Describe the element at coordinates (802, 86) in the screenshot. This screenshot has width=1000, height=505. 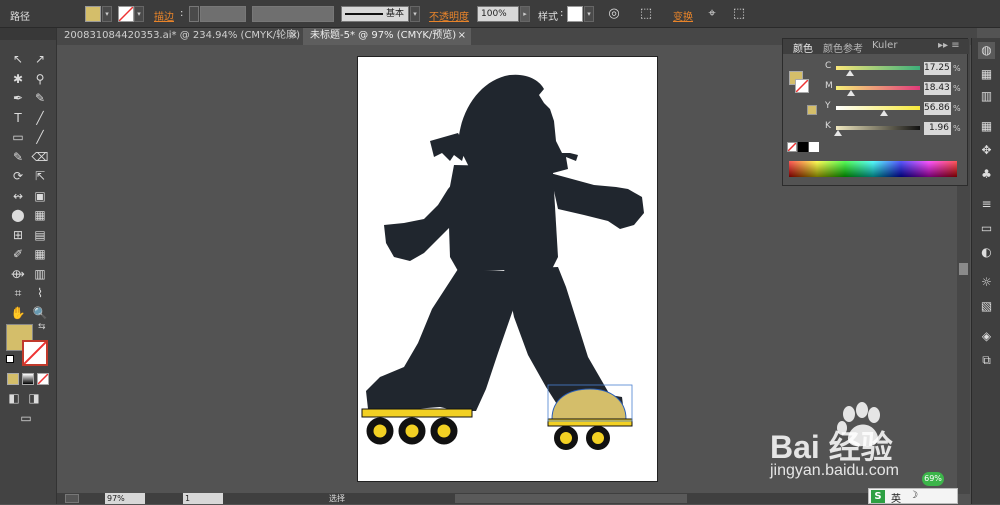
I see `panel-stroke-swatch` at that location.